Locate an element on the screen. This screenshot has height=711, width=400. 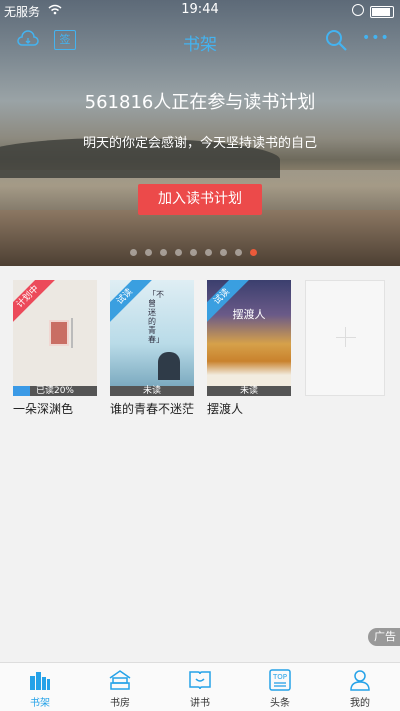
clock: 19:44 is located at coordinates (200, 9).